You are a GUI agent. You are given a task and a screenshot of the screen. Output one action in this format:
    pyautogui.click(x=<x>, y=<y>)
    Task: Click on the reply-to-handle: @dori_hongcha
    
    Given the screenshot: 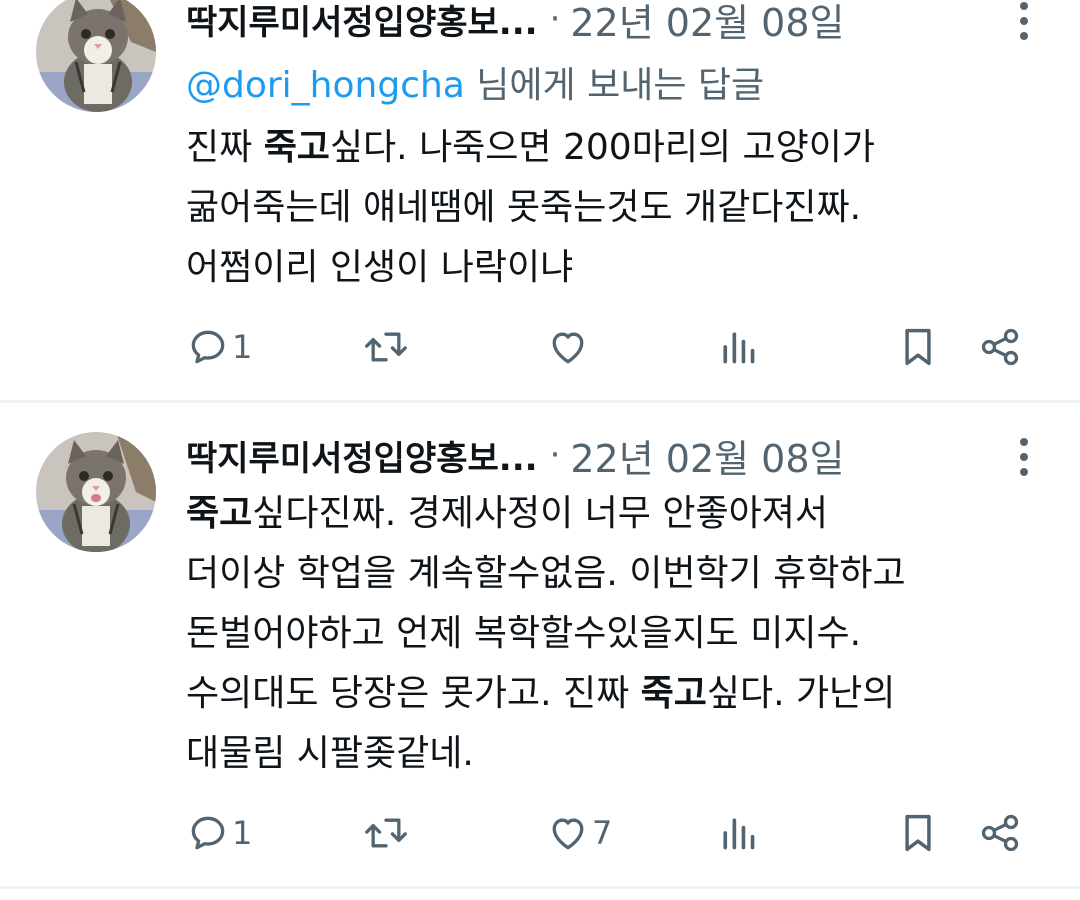 What is the action you would take?
    pyautogui.click(x=325, y=85)
    